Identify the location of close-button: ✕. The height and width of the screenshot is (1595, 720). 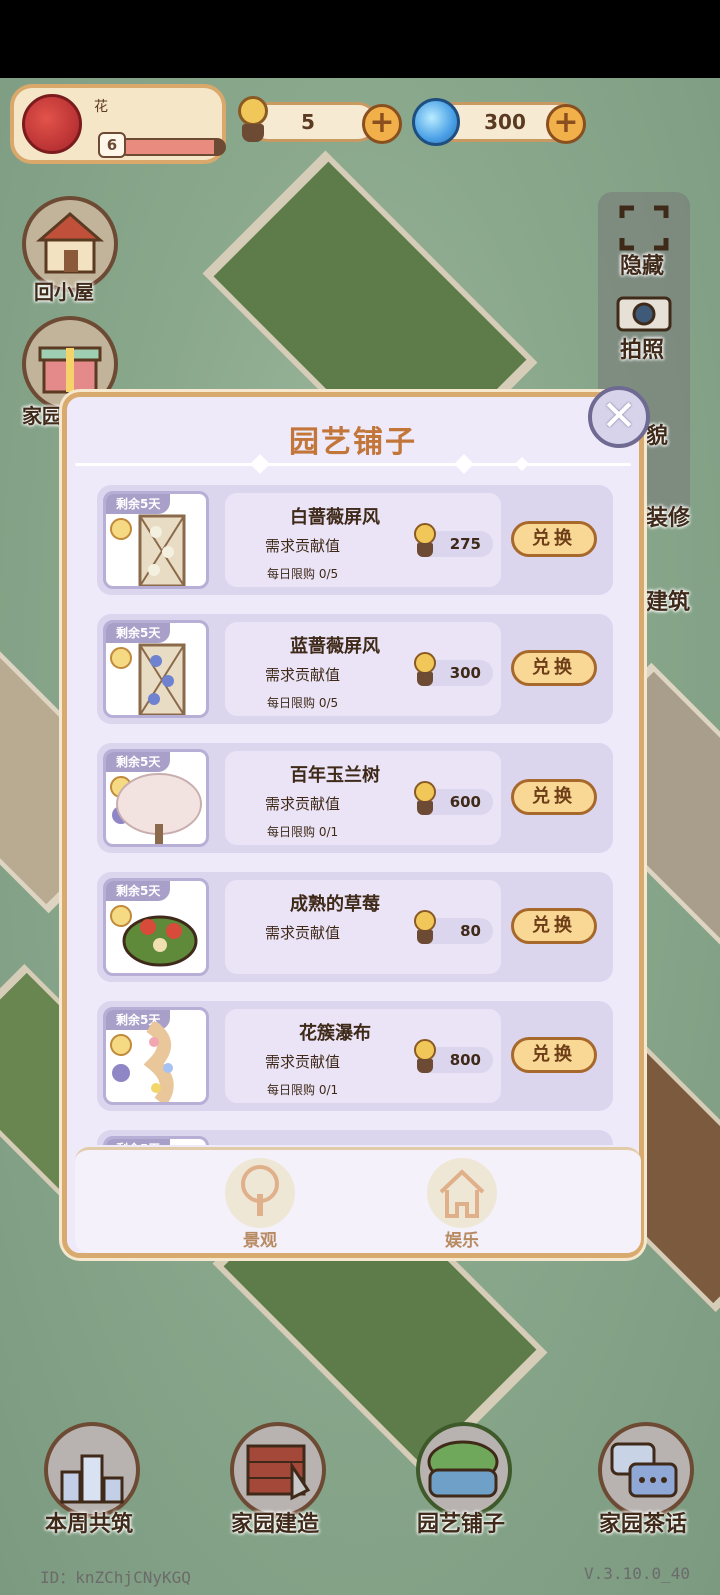
(619, 417).